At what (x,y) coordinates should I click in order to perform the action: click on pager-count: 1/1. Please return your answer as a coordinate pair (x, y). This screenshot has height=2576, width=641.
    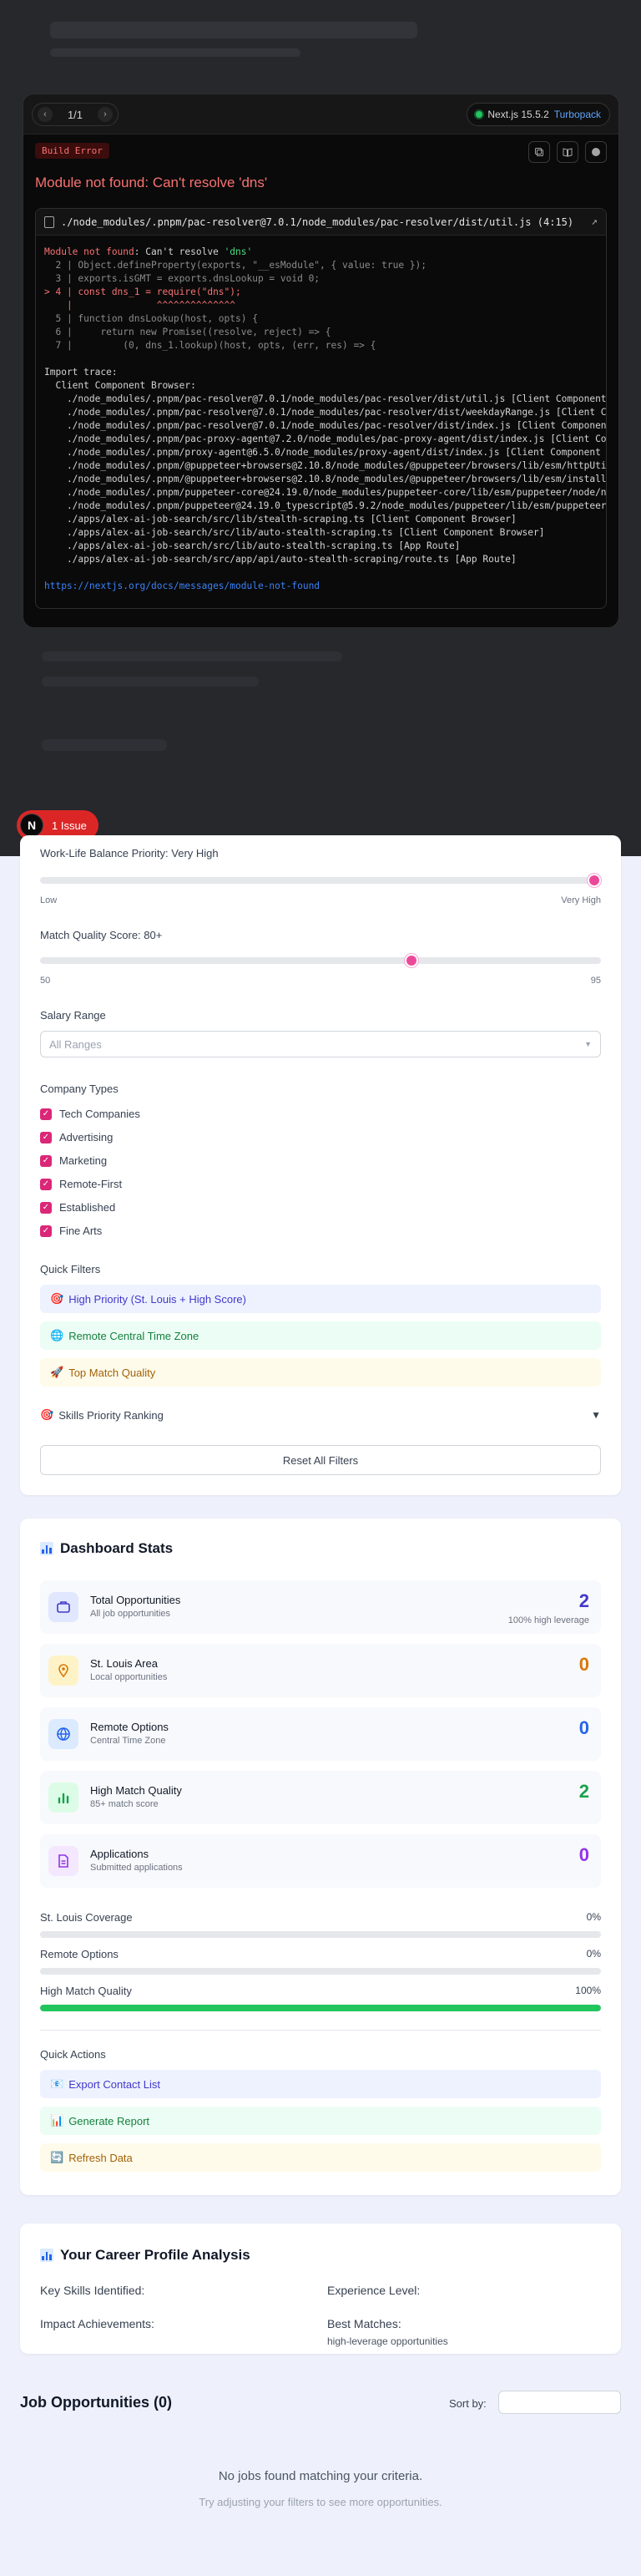
    Looking at the image, I should click on (75, 114).